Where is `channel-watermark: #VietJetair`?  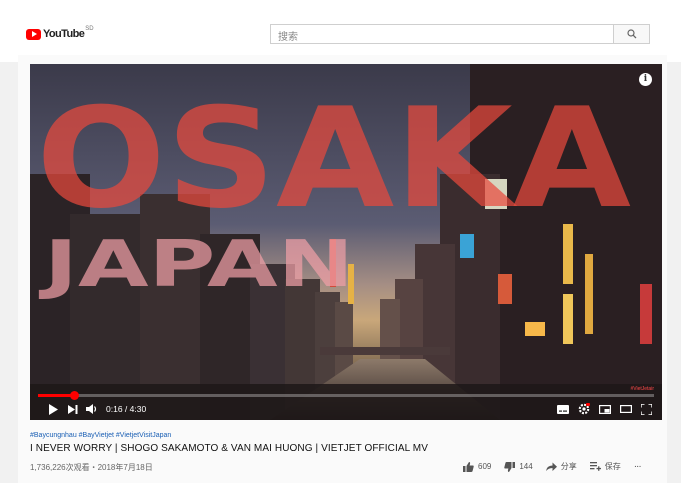
channel-watermark: #VietJetair is located at coordinates (642, 389).